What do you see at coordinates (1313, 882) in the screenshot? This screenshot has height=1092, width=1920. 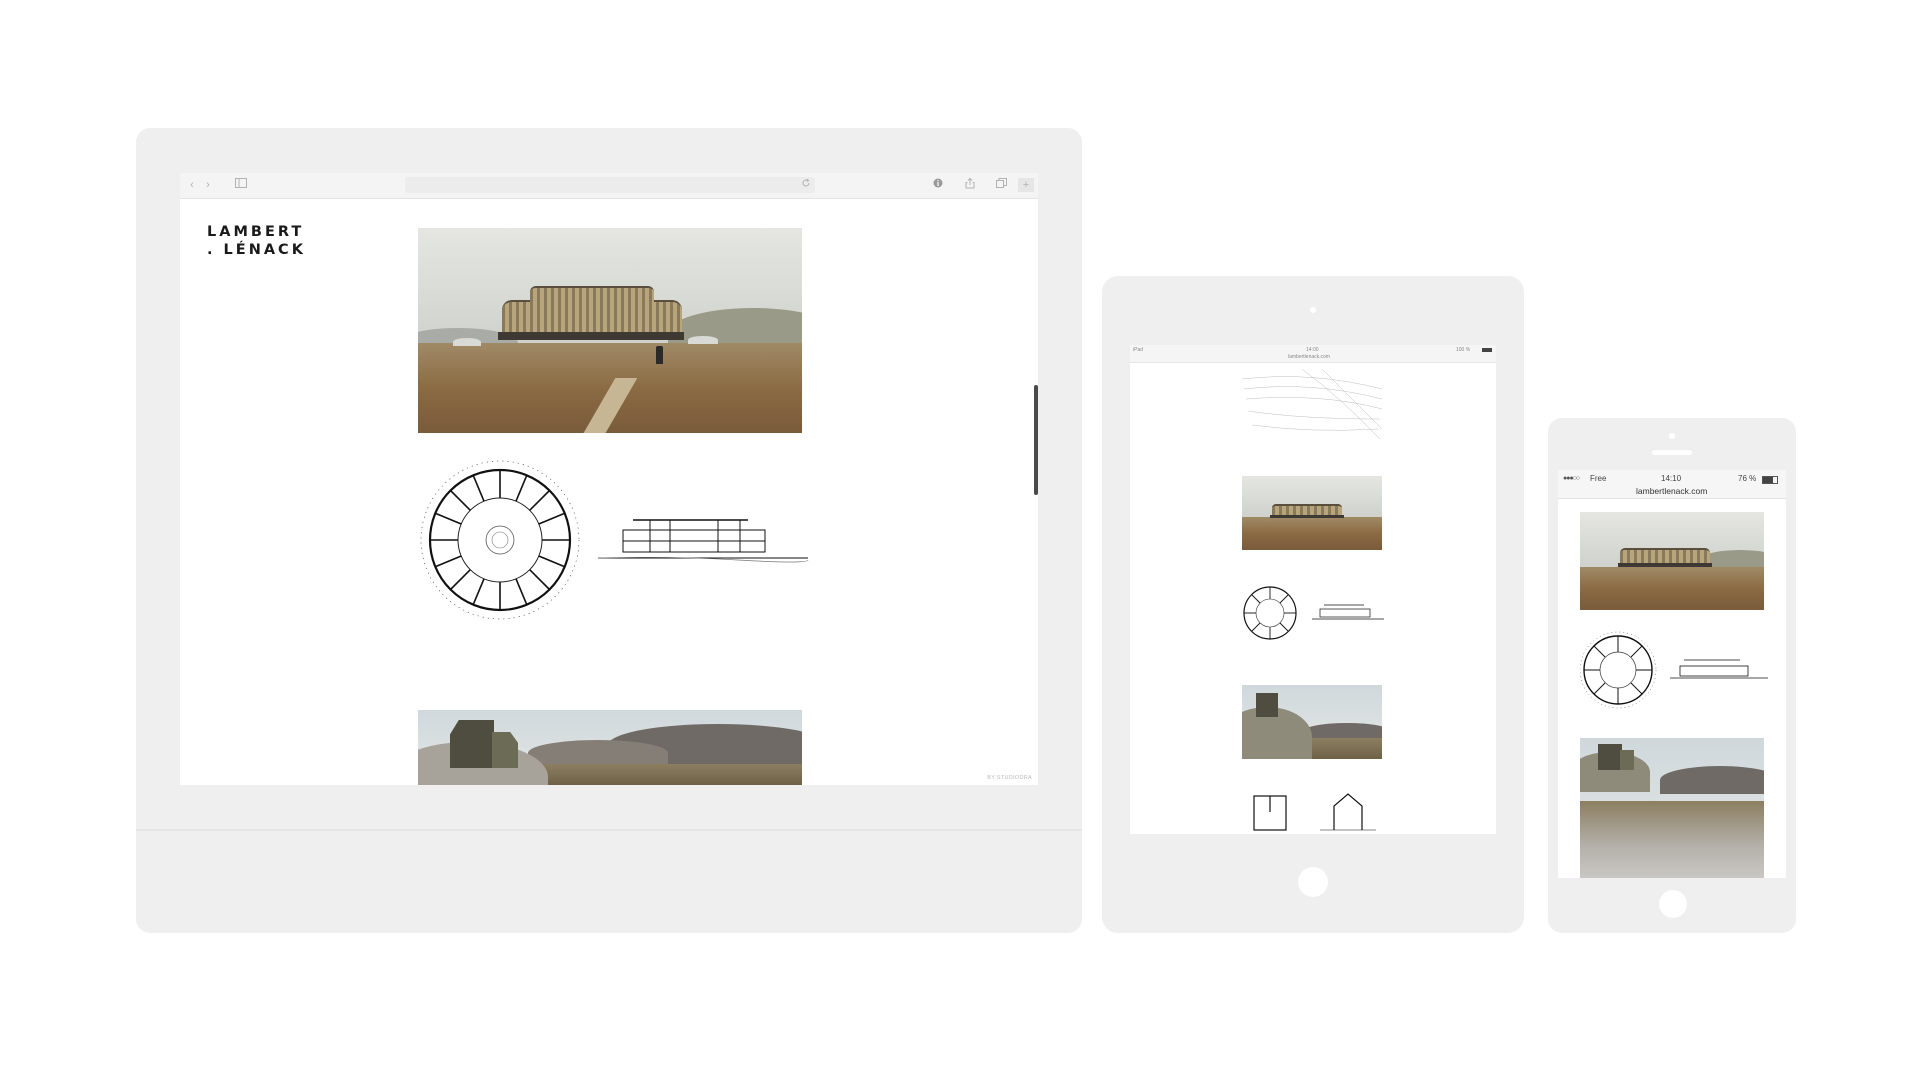 I see `tablet-home-button` at bounding box center [1313, 882].